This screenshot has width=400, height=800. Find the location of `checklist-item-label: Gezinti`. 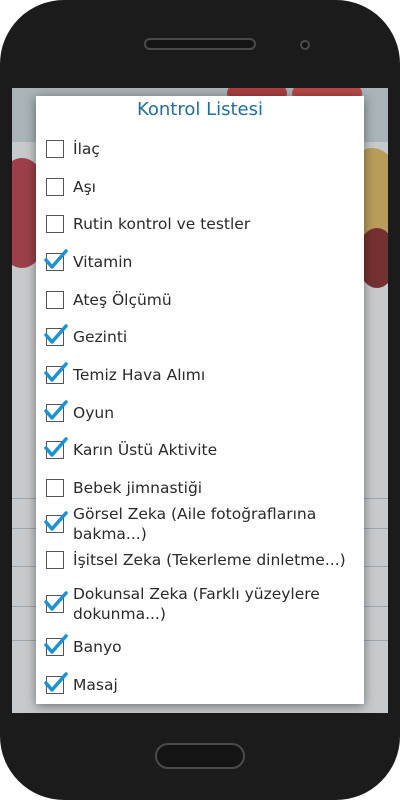

checklist-item-label: Gezinti is located at coordinates (100, 337).